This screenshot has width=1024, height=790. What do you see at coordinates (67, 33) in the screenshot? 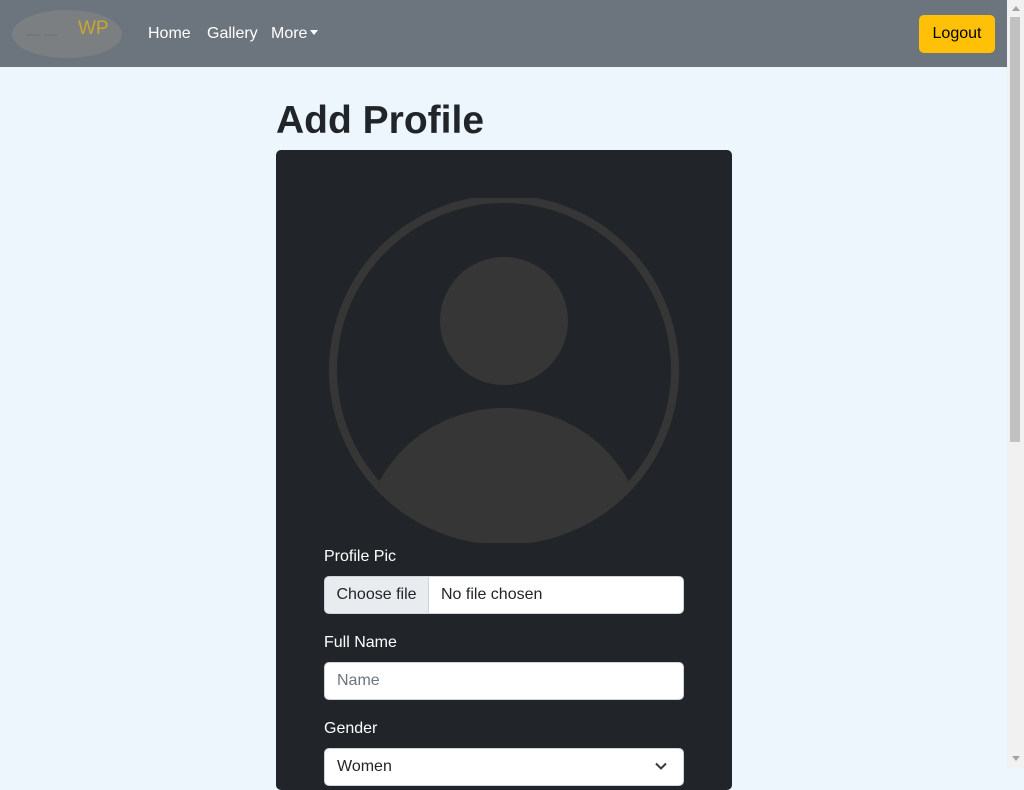
I see `brand-logo: WP` at bounding box center [67, 33].